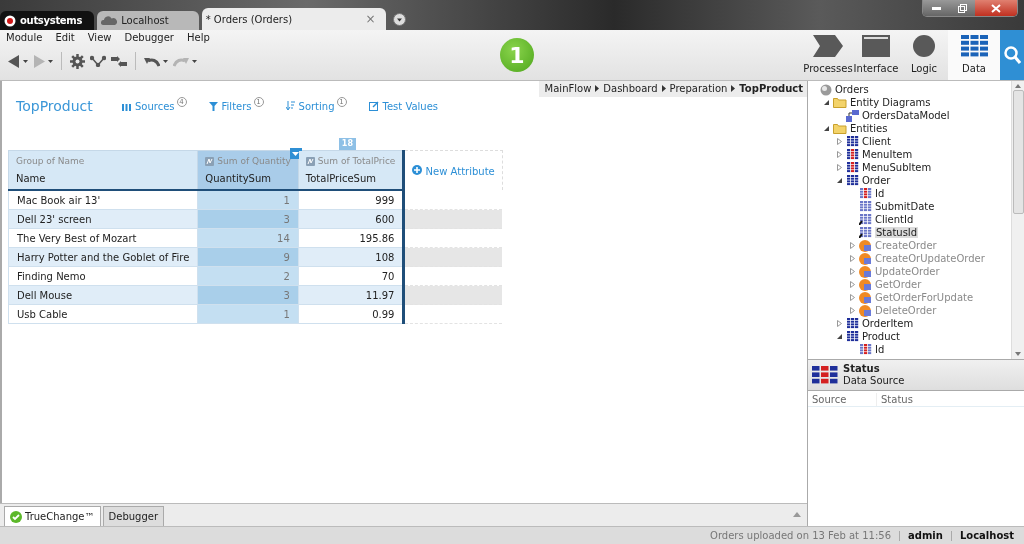 This screenshot has height=544, width=1024. What do you see at coordinates (906, 245) in the screenshot?
I see `tree-item: CreateOrder` at bounding box center [906, 245].